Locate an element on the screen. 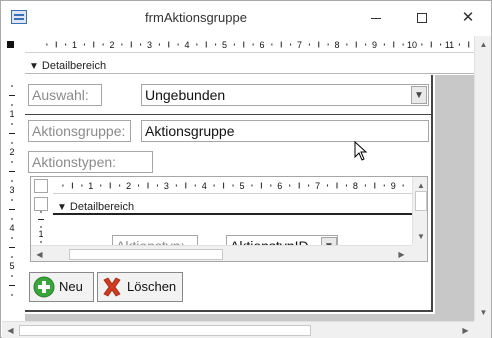 The image size is (492, 338). subform-horizontal-scrollbar: ◀ ▶ is located at coordinates (221, 253).